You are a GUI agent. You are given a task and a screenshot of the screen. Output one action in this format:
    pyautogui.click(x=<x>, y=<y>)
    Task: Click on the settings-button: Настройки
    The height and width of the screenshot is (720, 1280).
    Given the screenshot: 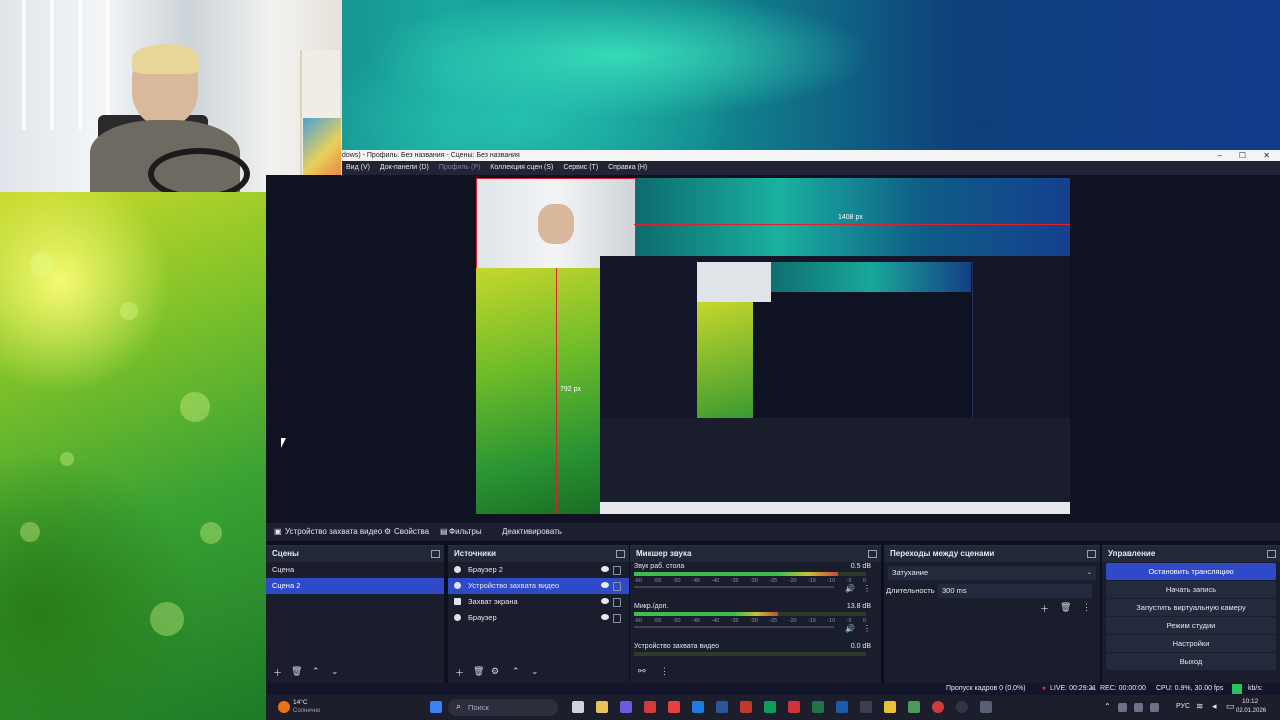 What is the action you would take?
    pyautogui.click(x=1191, y=643)
    